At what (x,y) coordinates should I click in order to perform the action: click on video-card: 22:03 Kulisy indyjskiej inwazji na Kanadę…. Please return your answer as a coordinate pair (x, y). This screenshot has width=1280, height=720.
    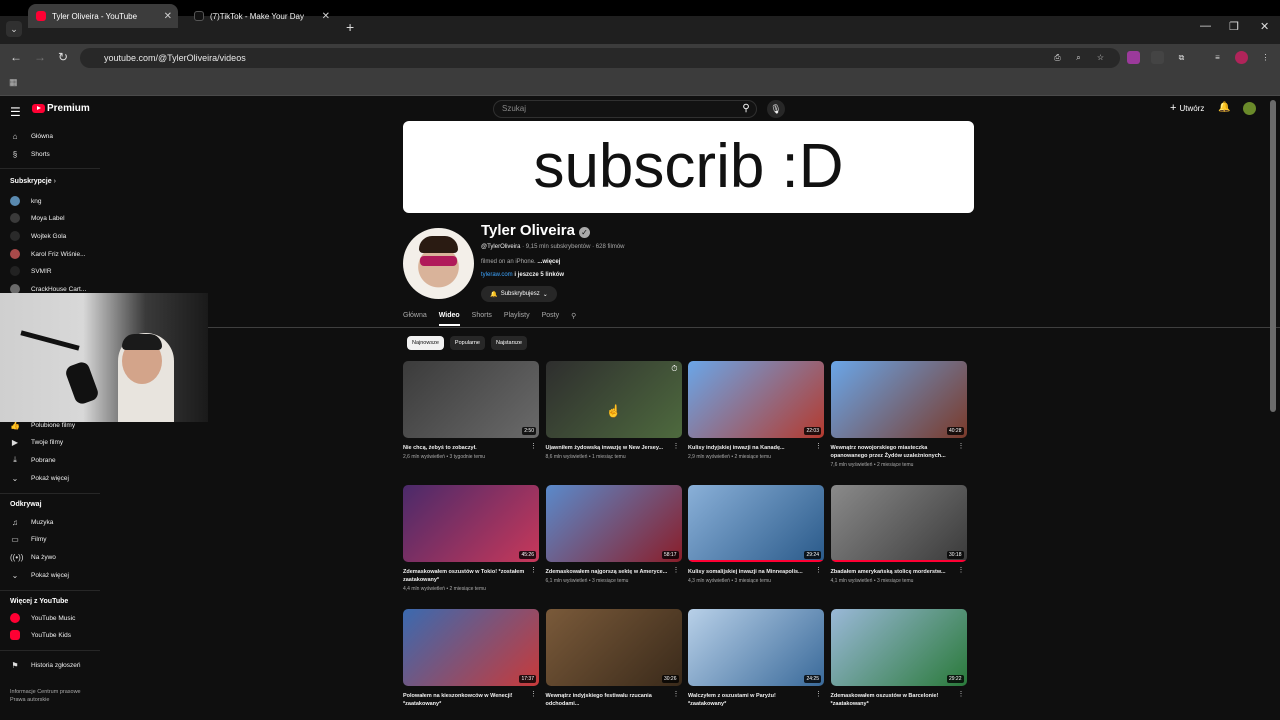
    Looking at the image, I should click on (756, 410).